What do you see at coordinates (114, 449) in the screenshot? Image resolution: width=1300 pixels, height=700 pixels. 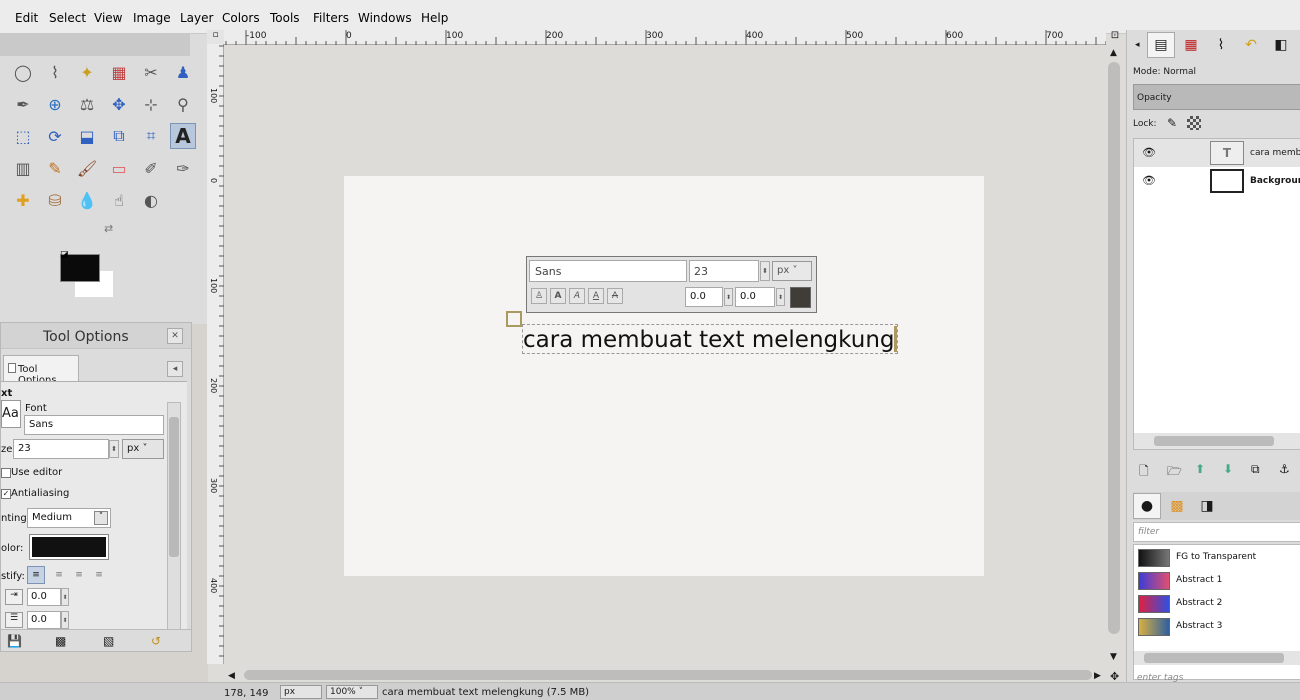 I see `size-spinner: ⬍` at bounding box center [114, 449].